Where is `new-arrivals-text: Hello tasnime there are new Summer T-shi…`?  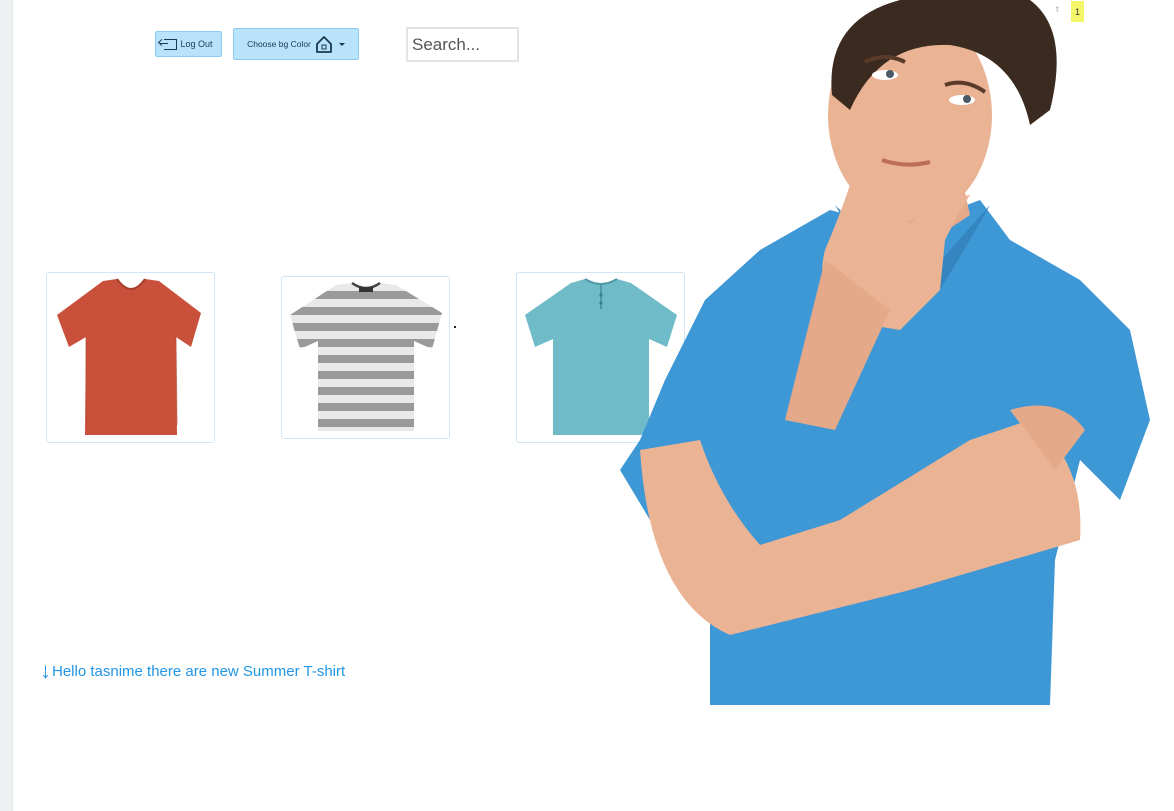
new-arrivals-text: Hello tasnime there are new Summer T-shi… is located at coordinates (199, 671).